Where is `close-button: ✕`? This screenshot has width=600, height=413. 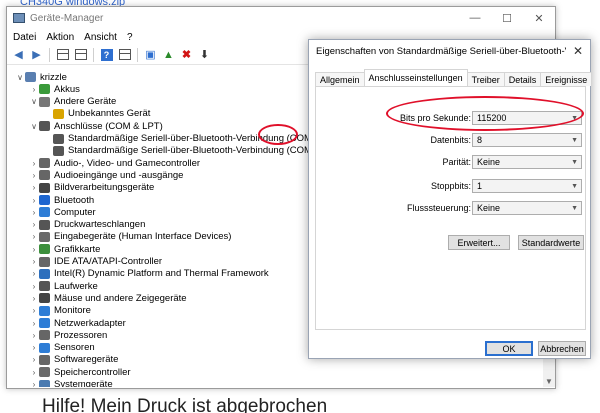
close-button: ✕ is located at coordinates (539, 18).